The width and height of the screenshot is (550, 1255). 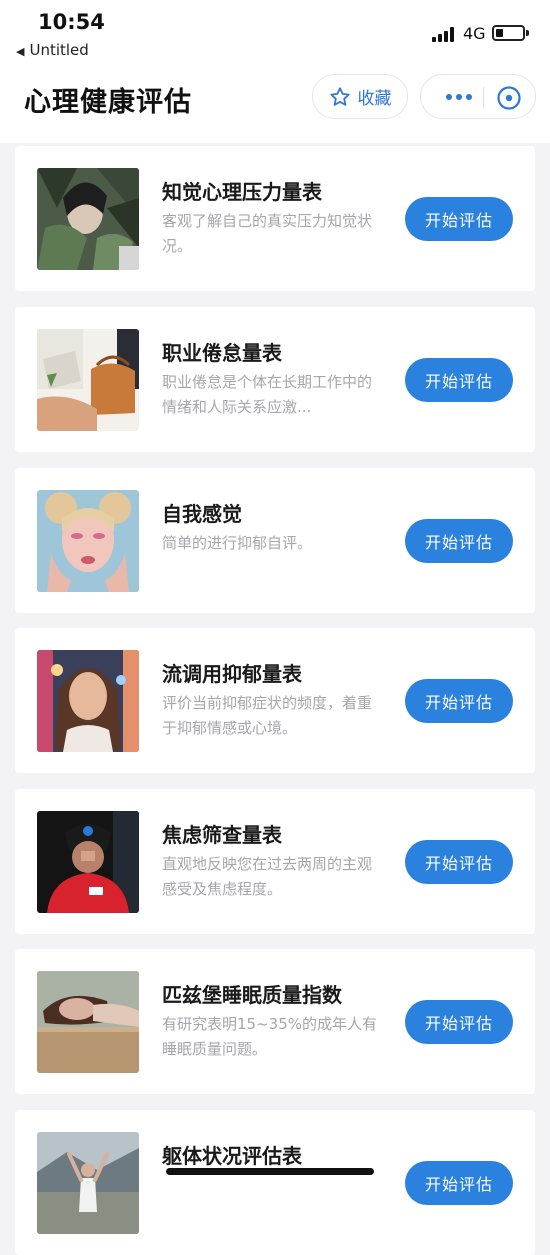 What do you see at coordinates (270, 1171) in the screenshot?
I see `home-indicator` at bounding box center [270, 1171].